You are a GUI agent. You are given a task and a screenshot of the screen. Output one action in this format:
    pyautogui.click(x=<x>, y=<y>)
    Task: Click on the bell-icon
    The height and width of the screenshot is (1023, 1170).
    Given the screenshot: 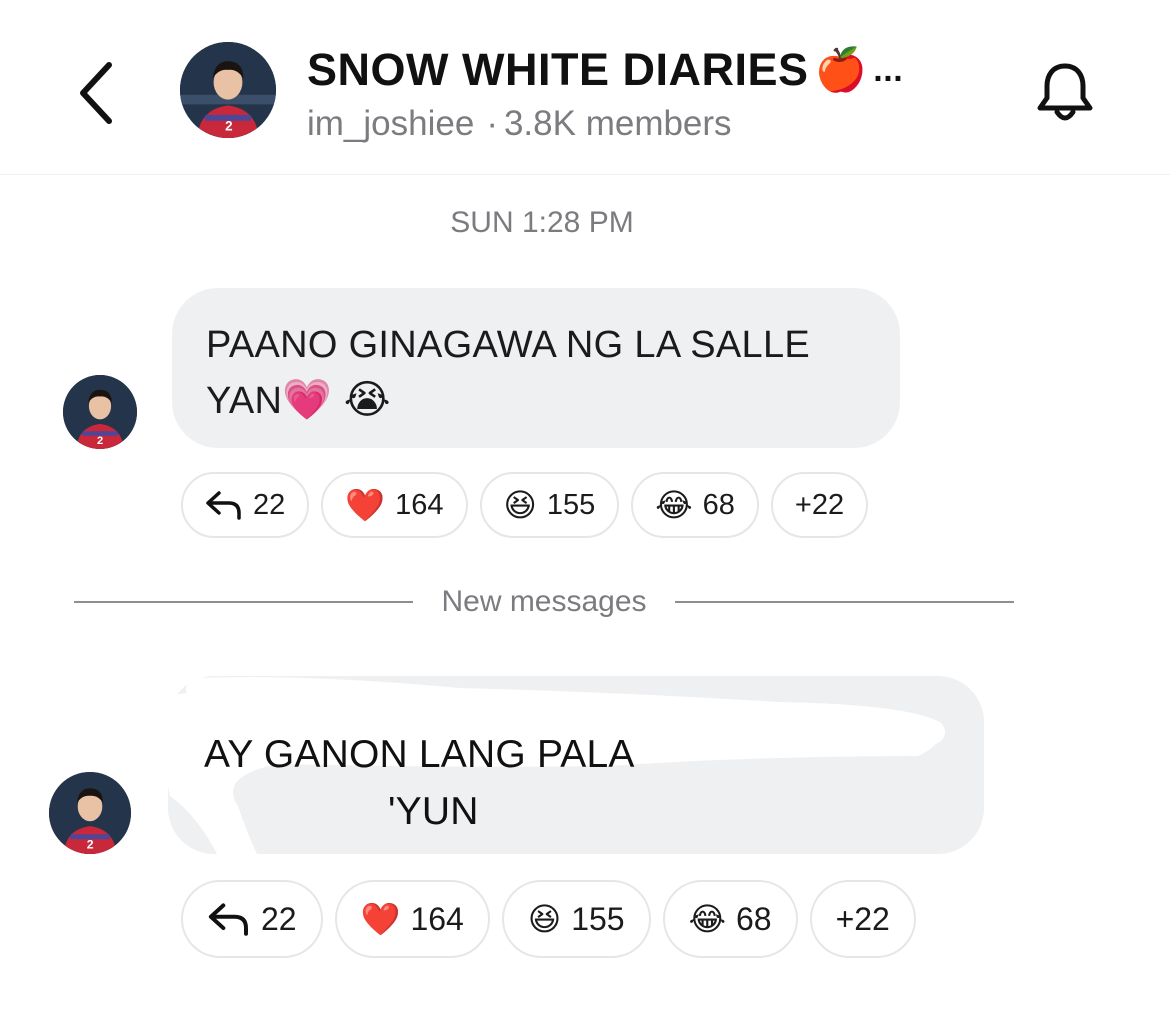 What is the action you would take?
    pyautogui.click(x=1065, y=92)
    